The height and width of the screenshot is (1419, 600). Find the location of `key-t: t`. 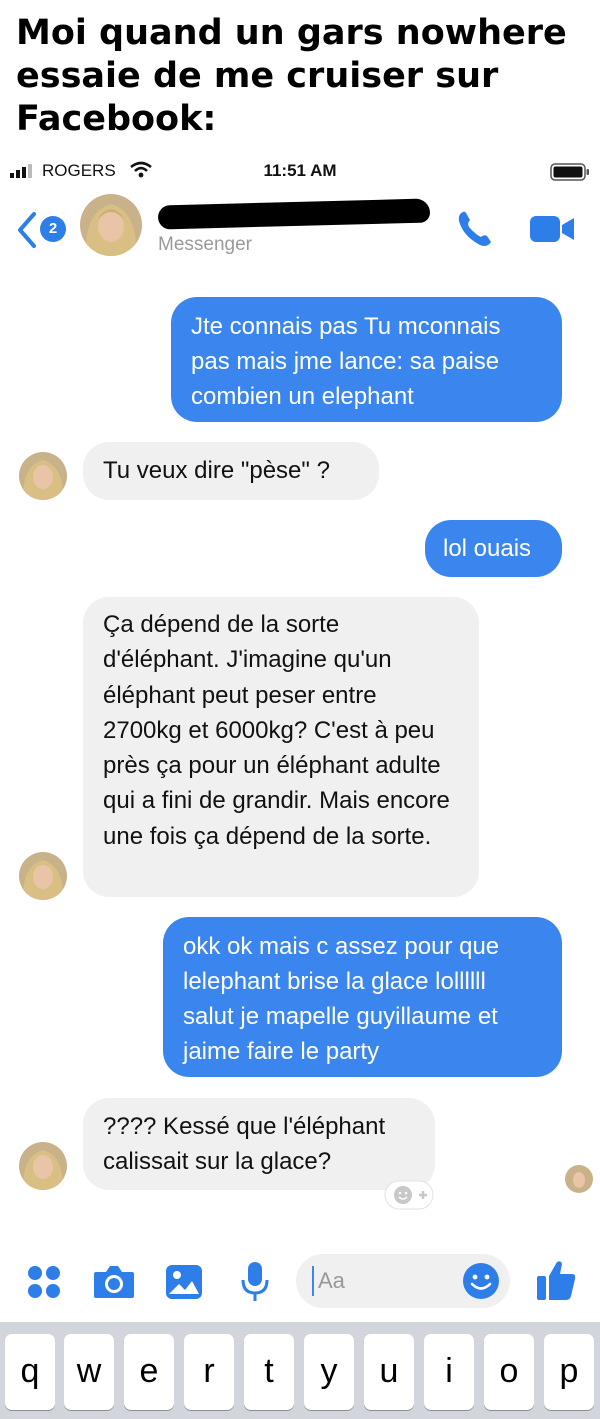

key-t: t is located at coordinates (269, 1372).